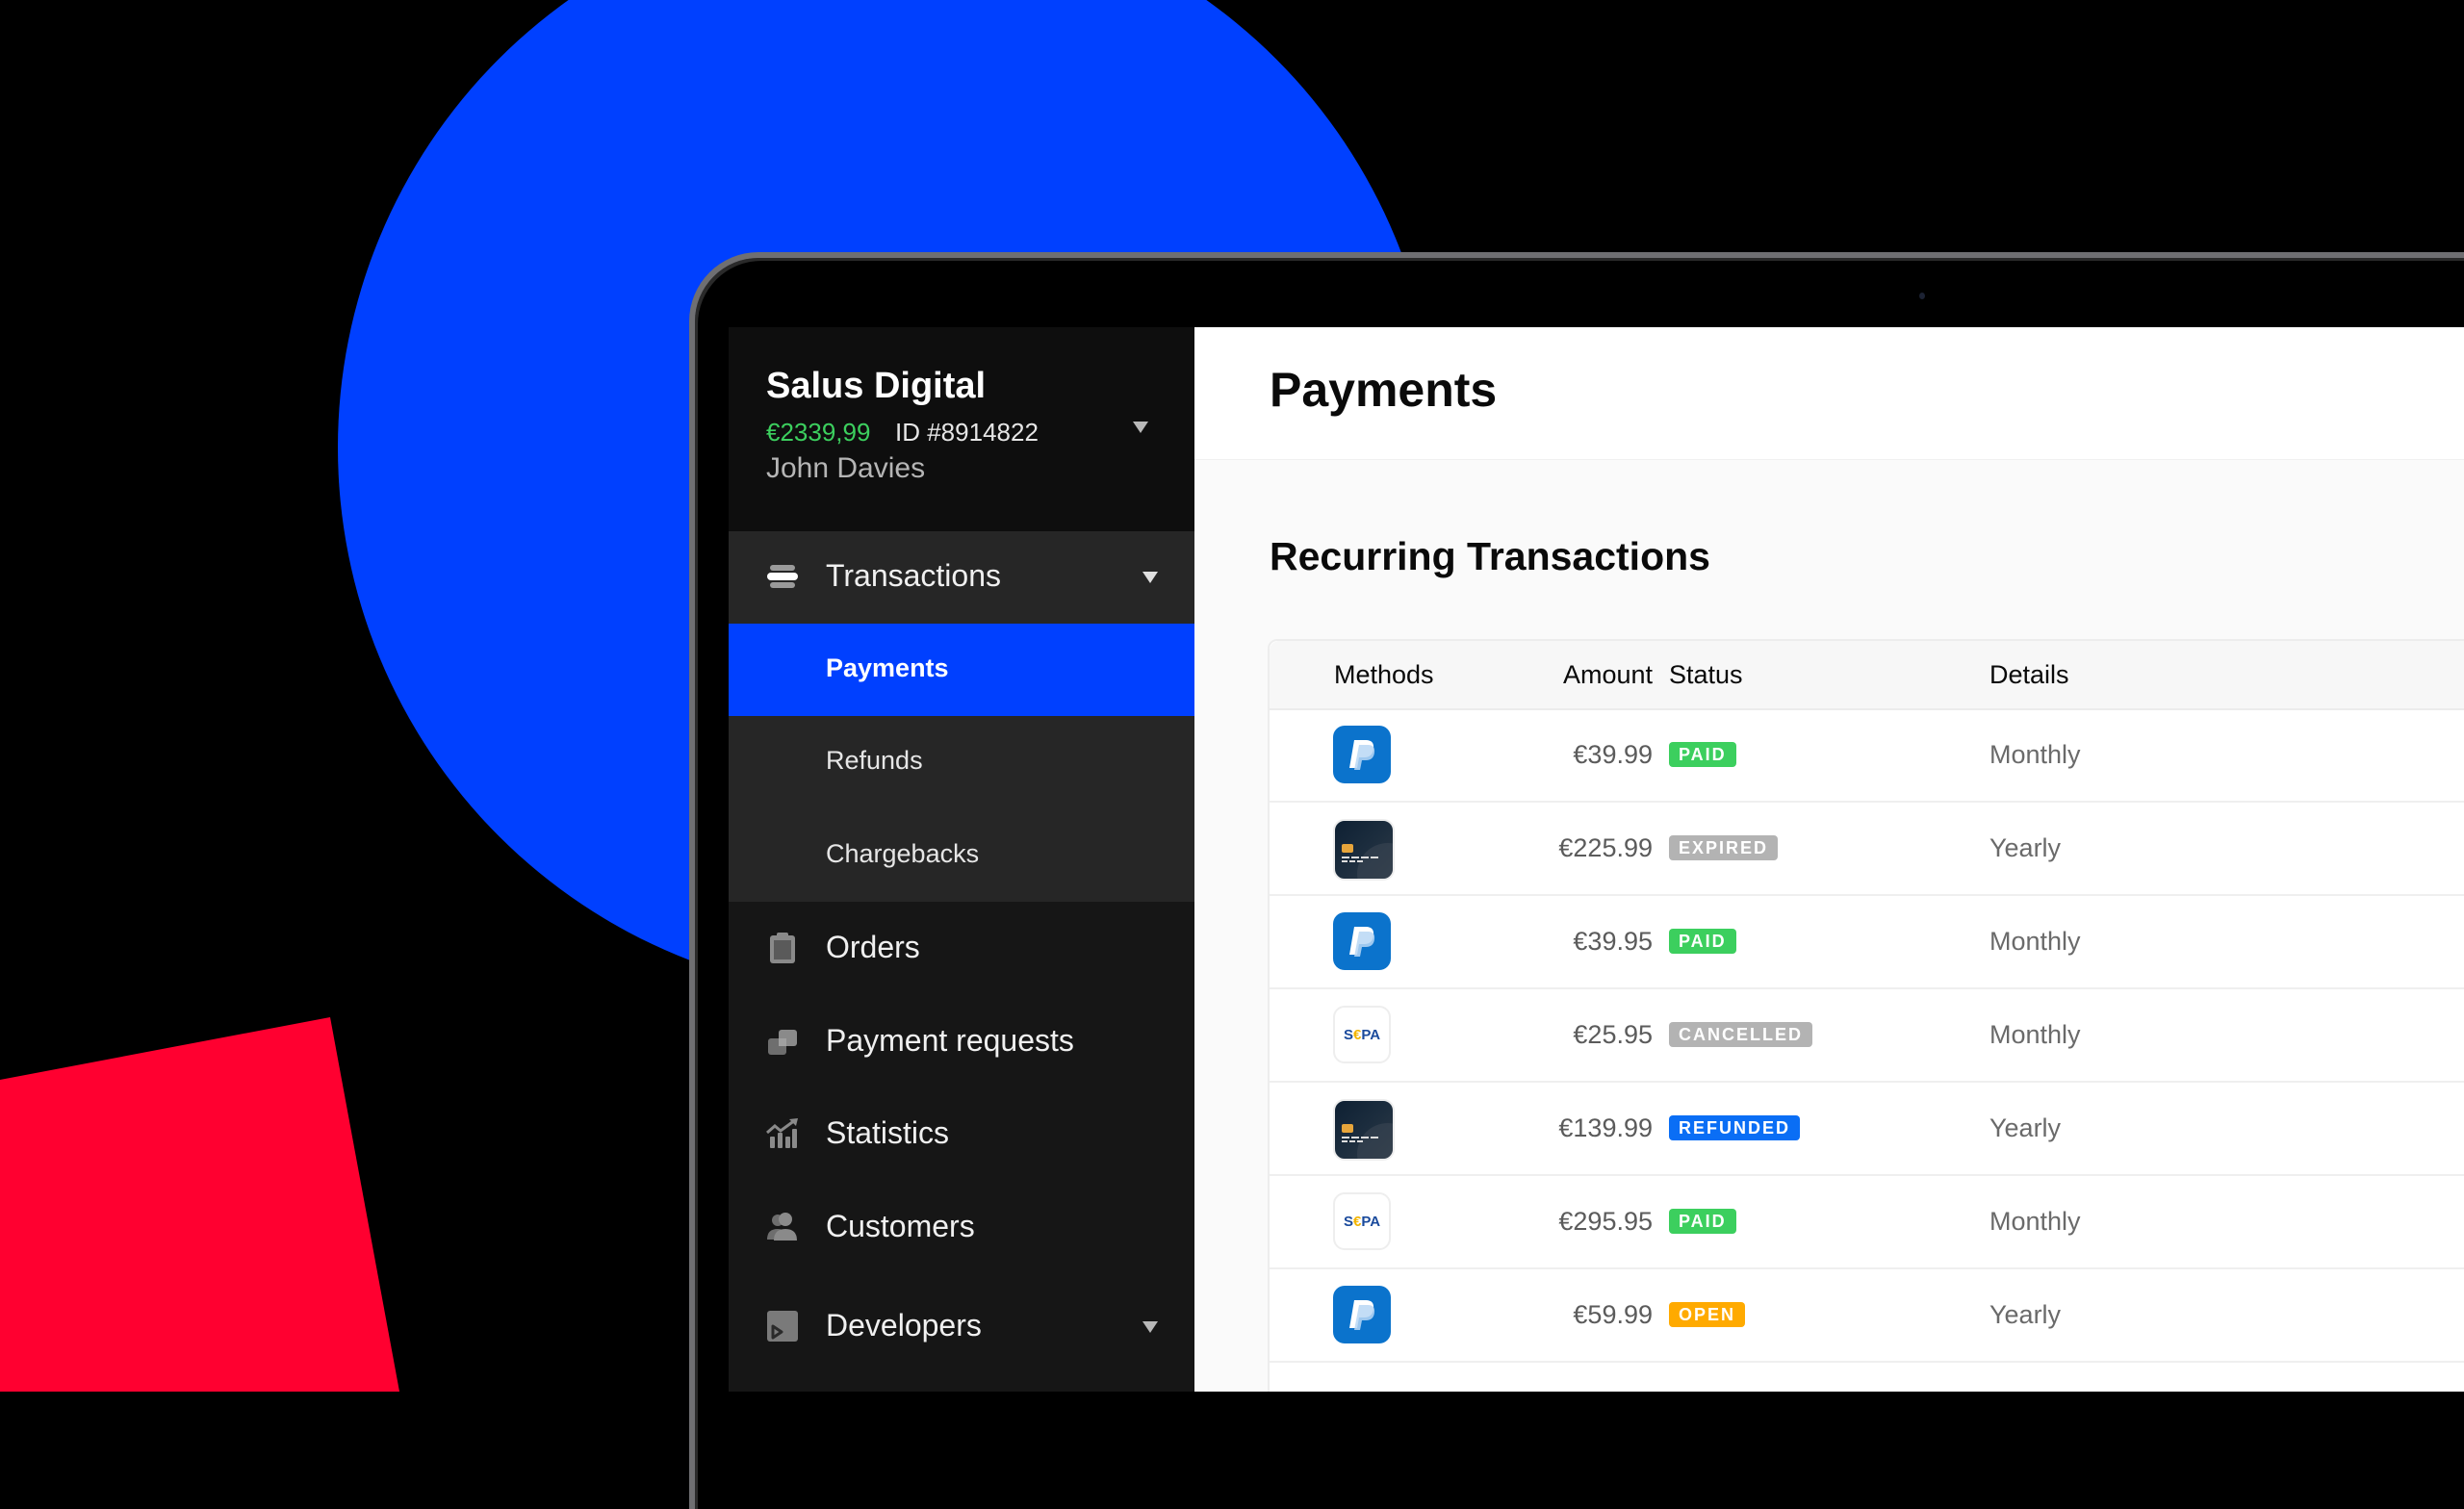 The height and width of the screenshot is (1509, 2464). What do you see at coordinates (1740, 1034) in the screenshot?
I see `status-badge: CANCELLED` at bounding box center [1740, 1034].